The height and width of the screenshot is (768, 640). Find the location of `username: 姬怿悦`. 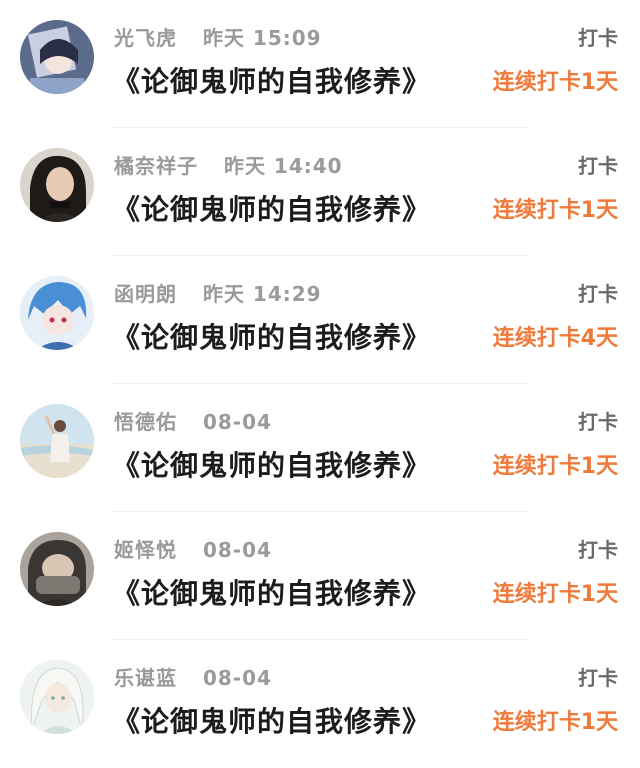

username: 姬怿悦 is located at coordinates (145, 550).